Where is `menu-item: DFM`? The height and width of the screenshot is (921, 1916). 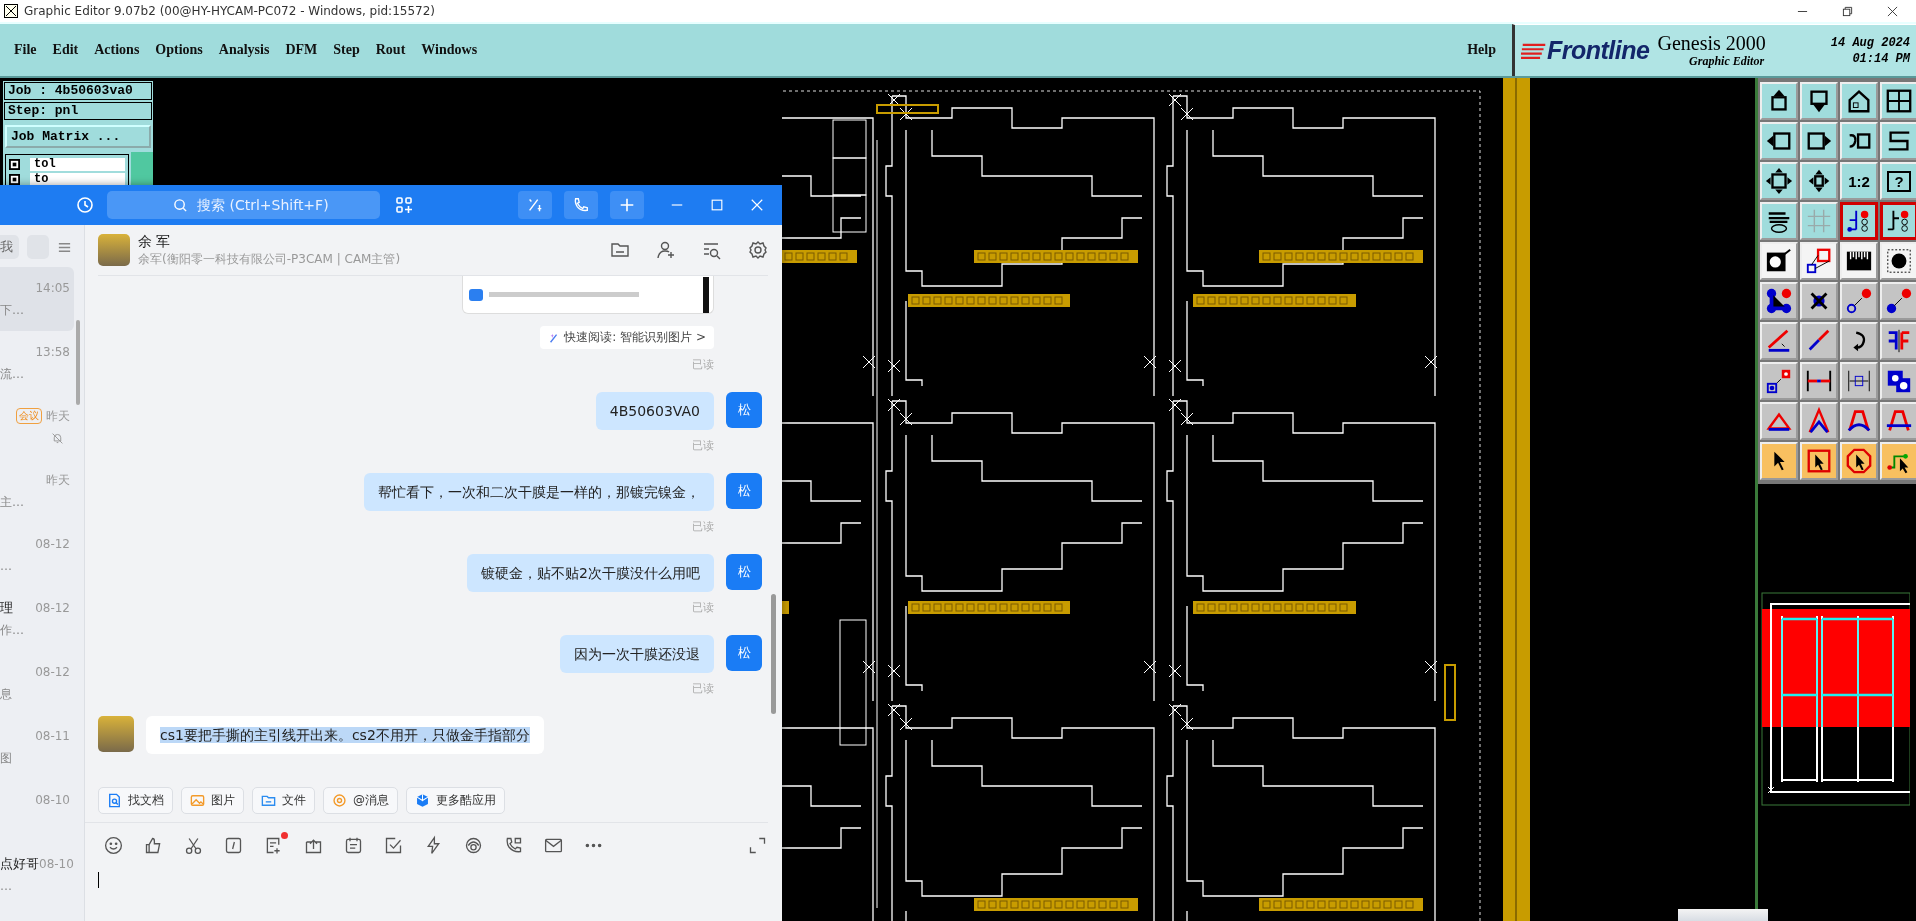 menu-item: DFM is located at coordinates (301, 50).